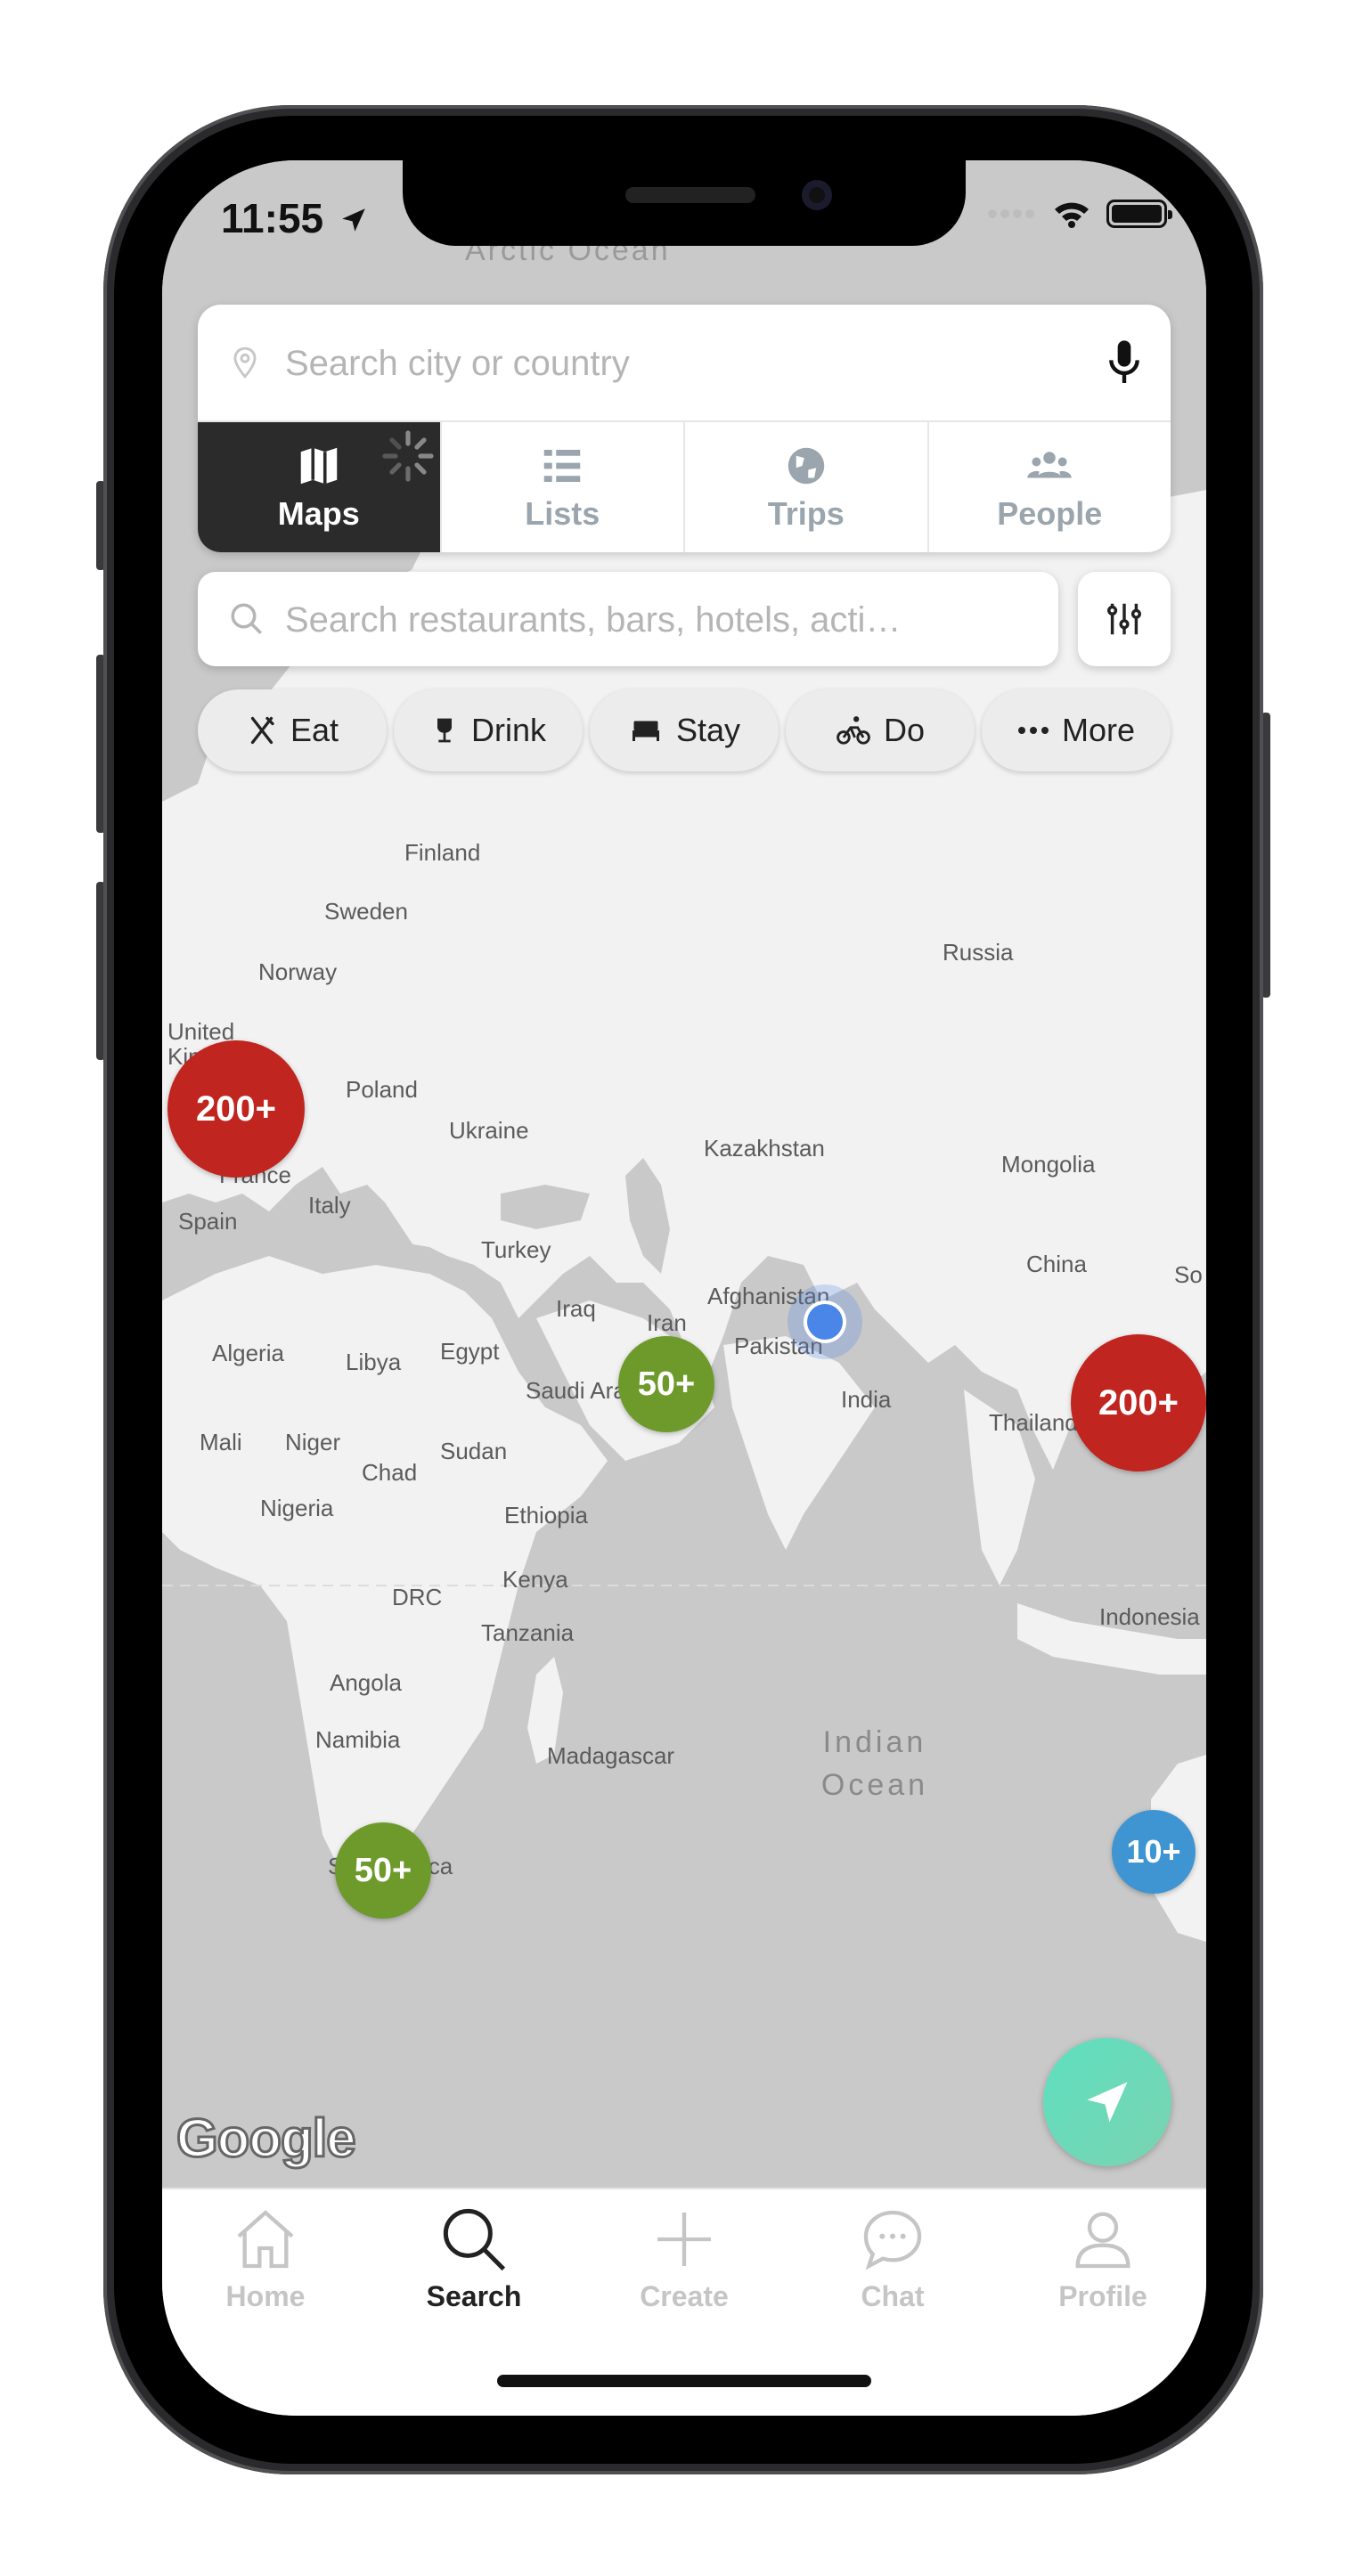 Image resolution: width=1363 pixels, height=2576 pixels. Describe the element at coordinates (443, 853) in the screenshot. I see `map-label-finland: Finland` at that location.